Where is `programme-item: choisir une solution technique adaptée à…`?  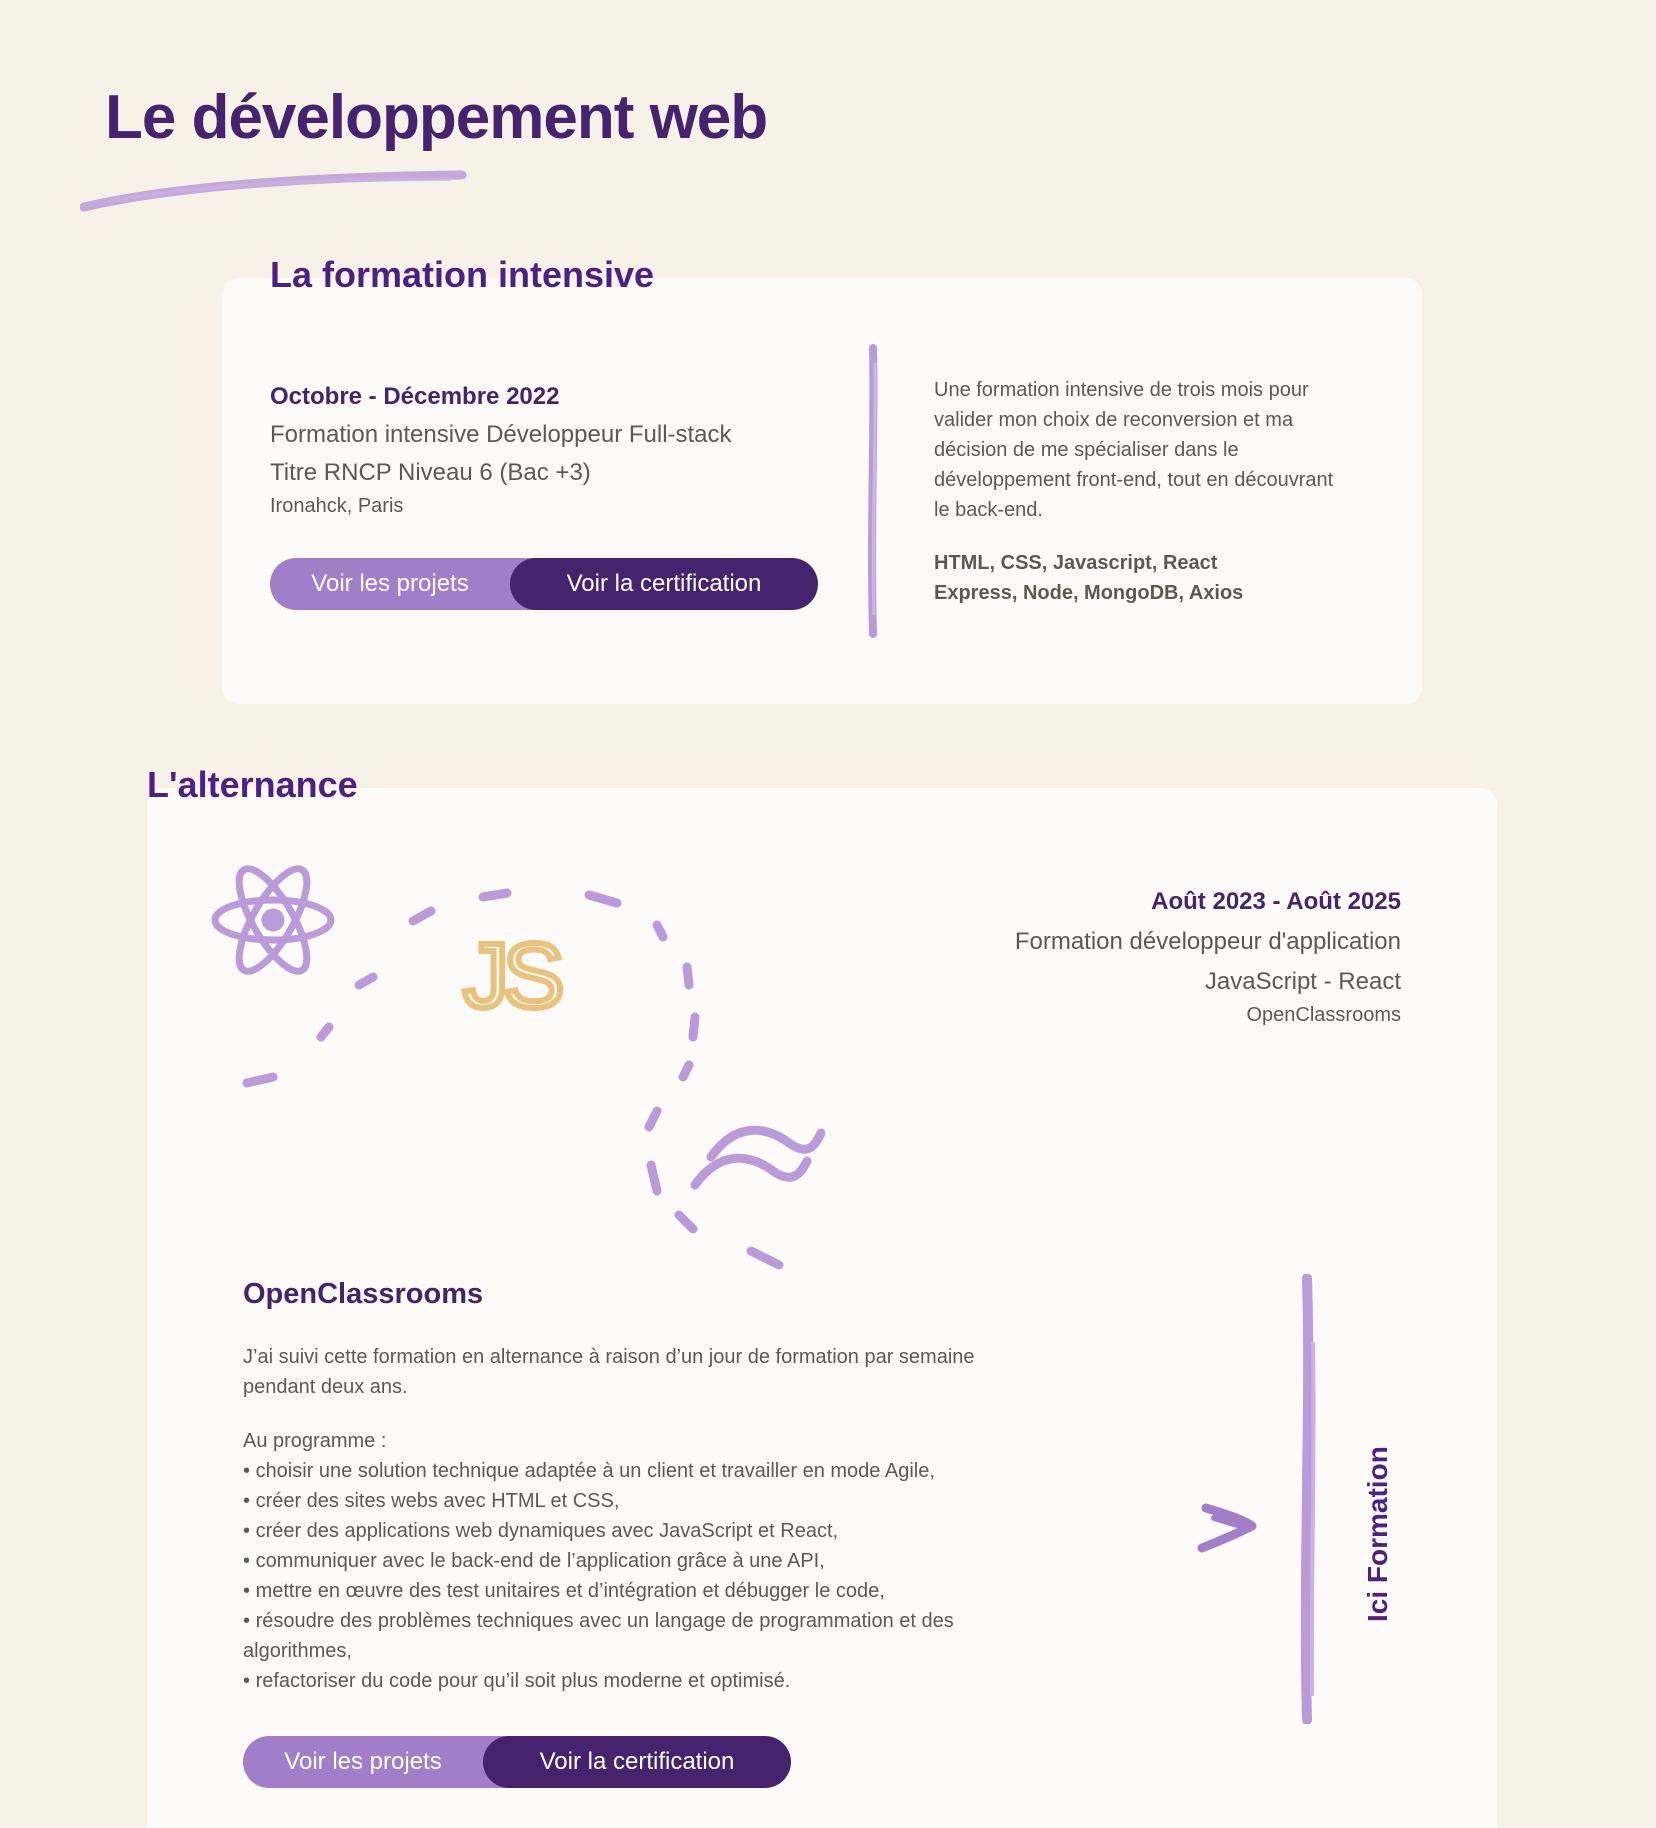
programme-item: choisir une solution technique adaptée à… is located at coordinates (633, 1471).